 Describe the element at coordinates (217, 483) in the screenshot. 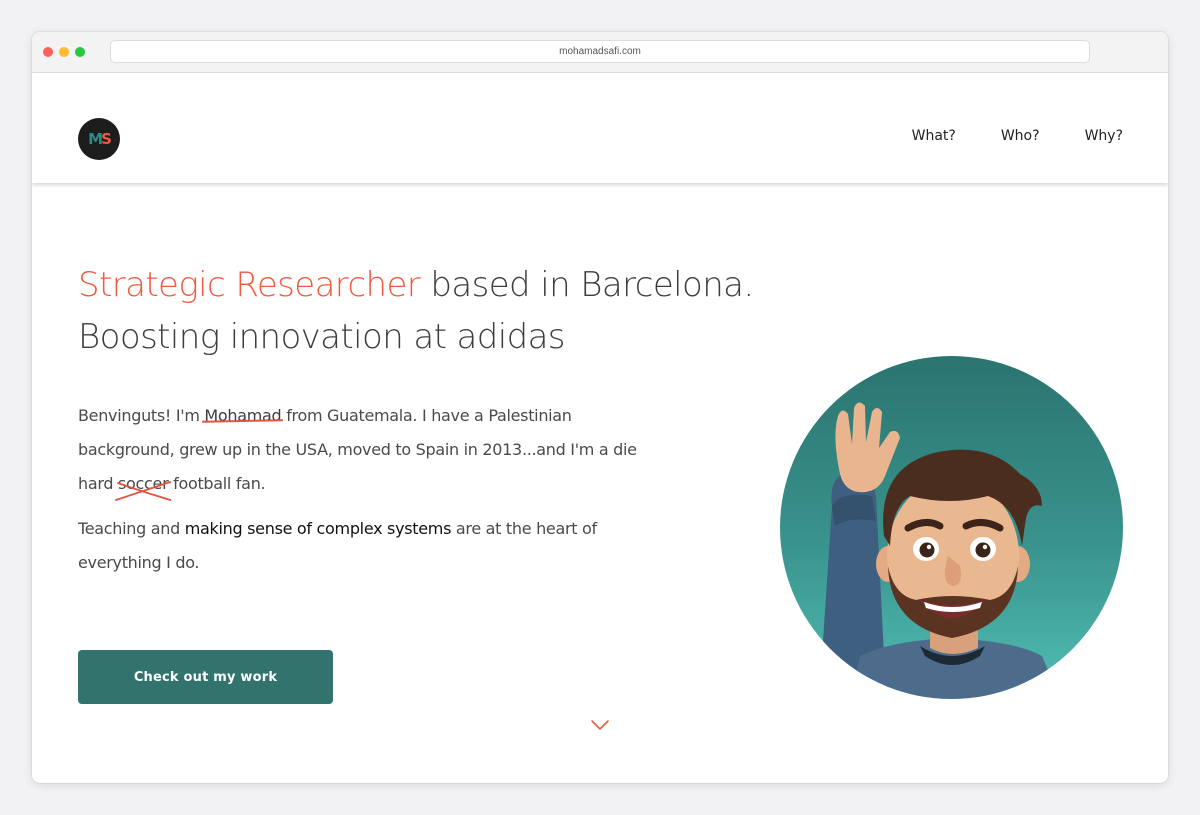

I see `intro-text-segment: football fan.` at that location.